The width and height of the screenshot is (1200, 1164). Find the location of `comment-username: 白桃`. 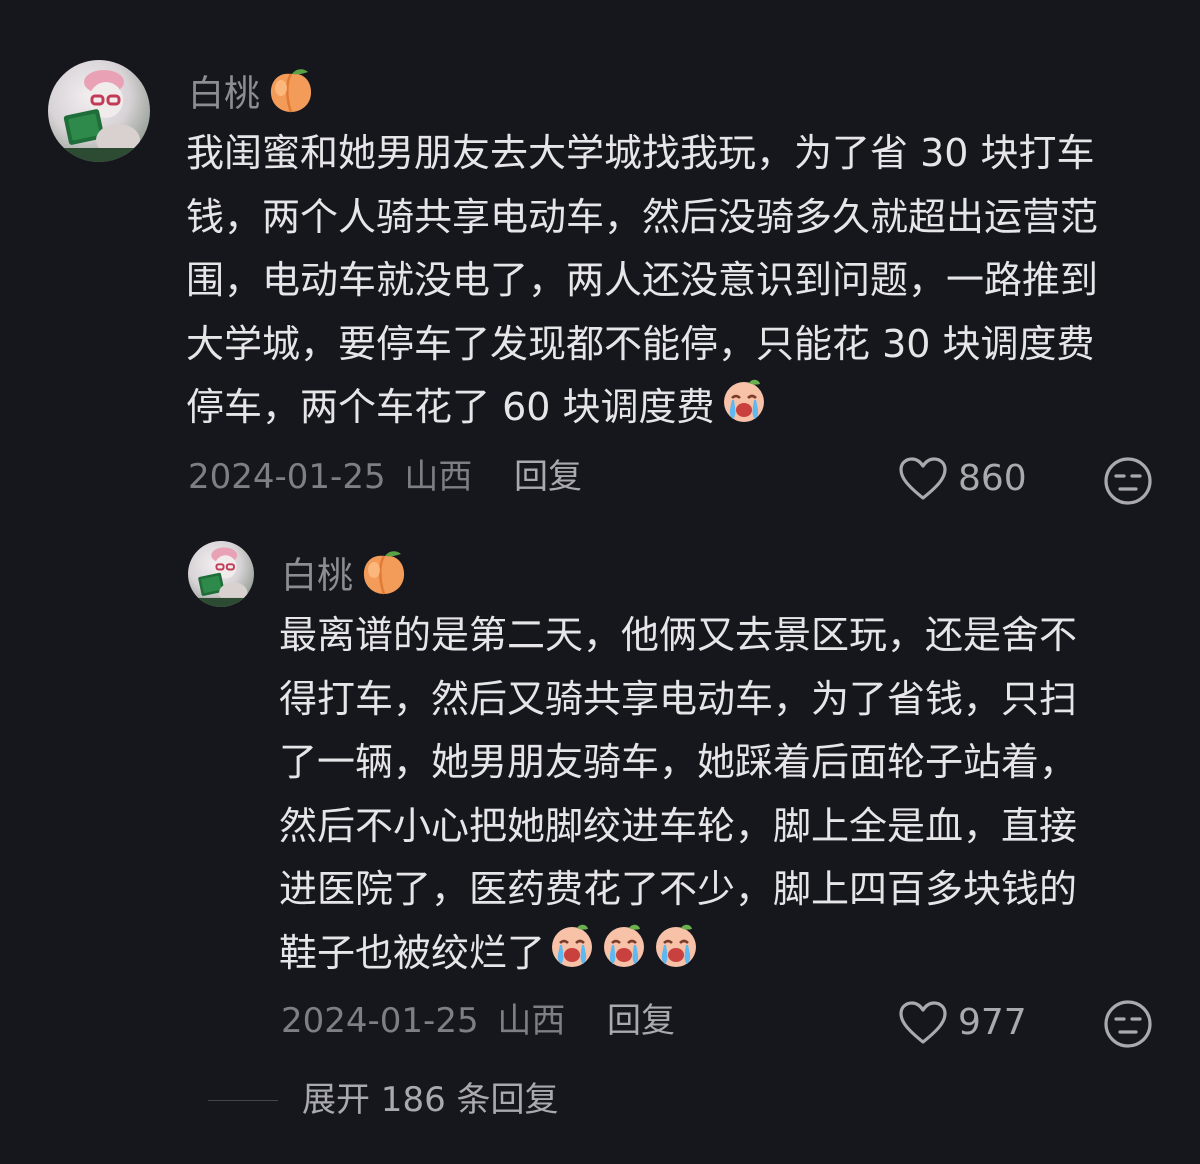

comment-username: 白桃 is located at coordinates (252, 95).